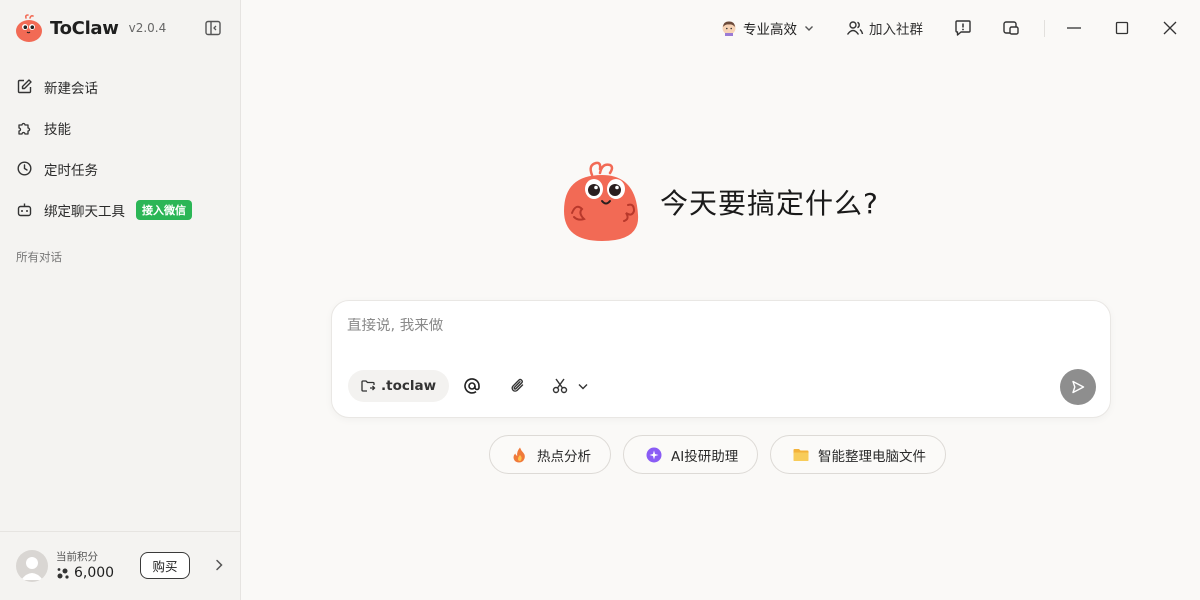  What do you see at coordinates (84, 28) in the screenshot?
I see `brand-name: ToClaw` at bounding box center [84, 28].